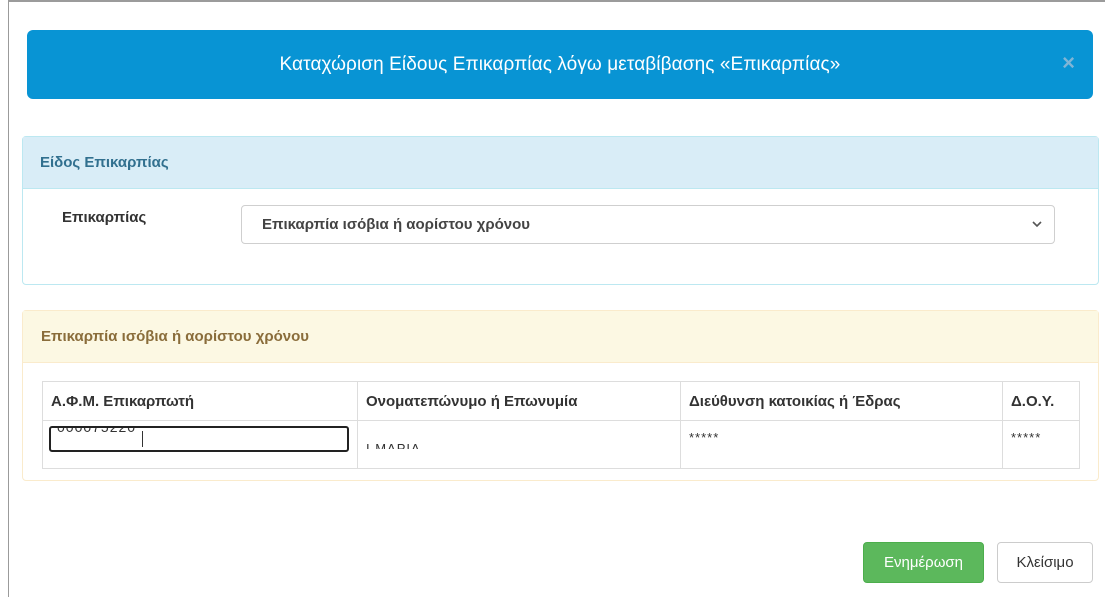  I want to click on afm-value: 000075220, so click(97, 430).